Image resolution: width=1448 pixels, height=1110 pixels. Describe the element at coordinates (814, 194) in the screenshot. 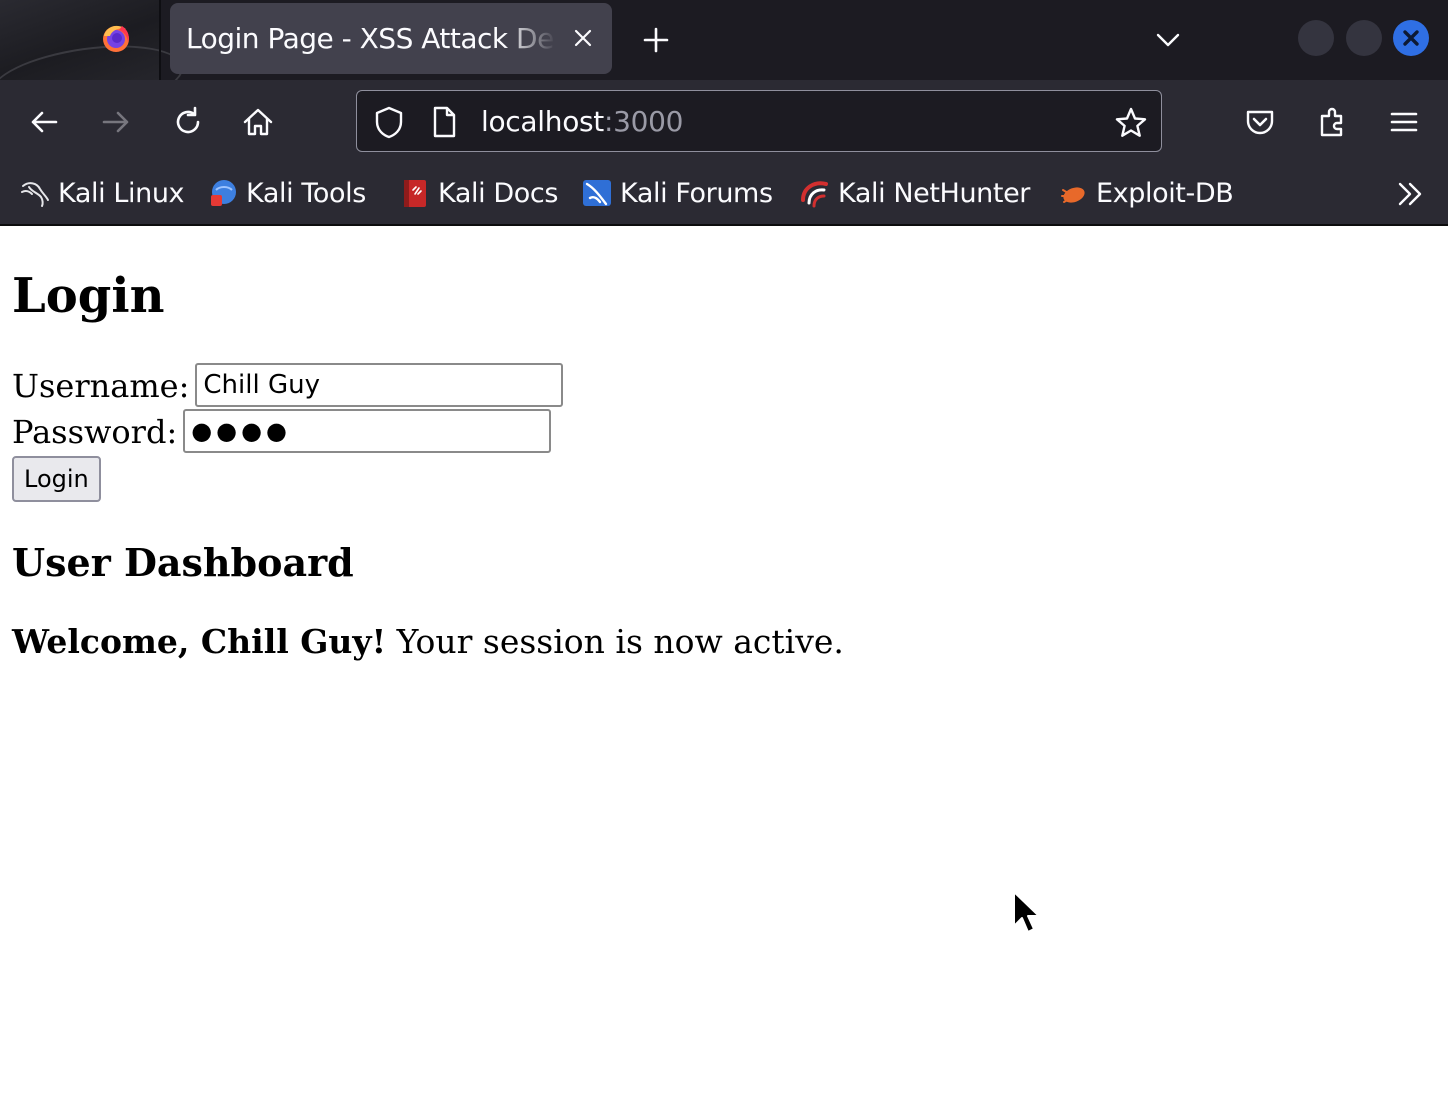

I see `kali-nethunter-icon` at that location.